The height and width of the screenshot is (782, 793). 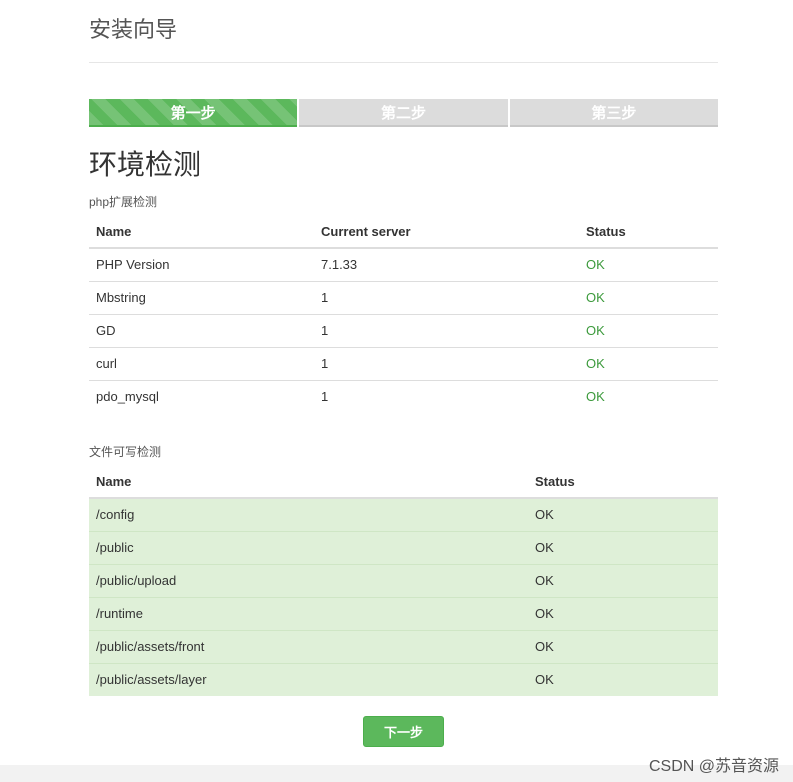 I want to click on table-row: /runtime OK, so click(x=403, y=613).